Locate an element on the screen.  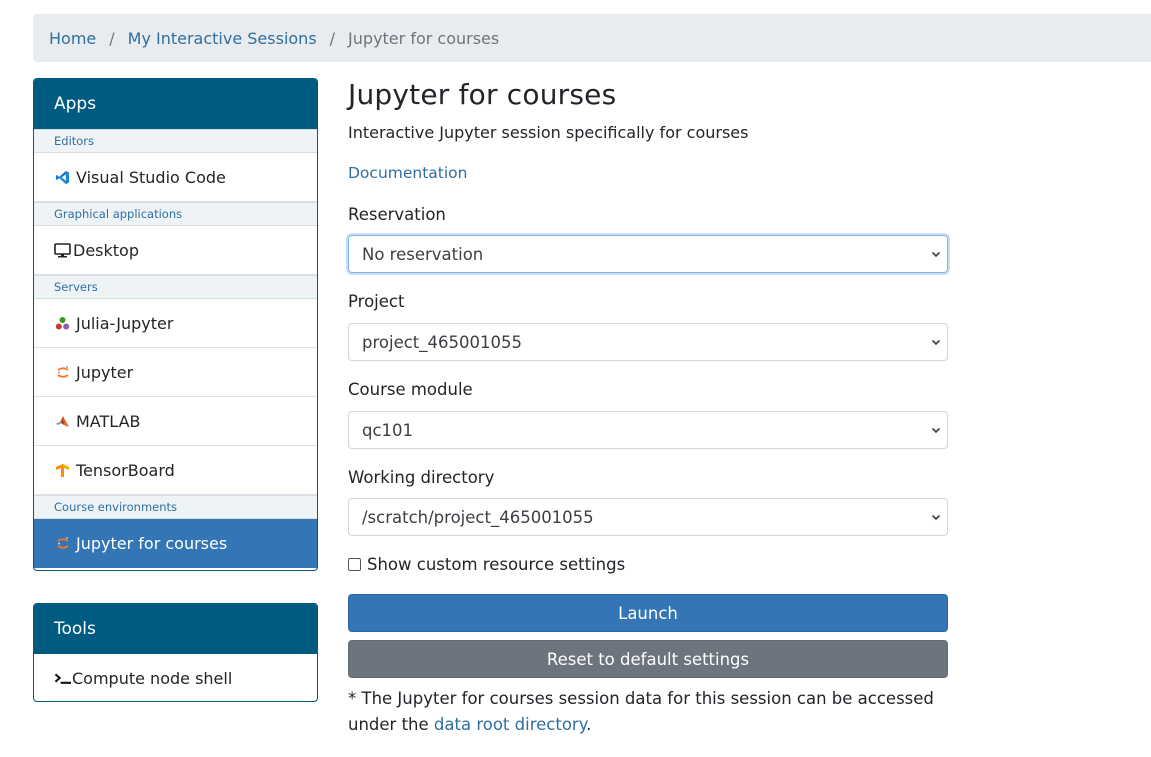
project-label: Project is located at coordinates (376, 301).